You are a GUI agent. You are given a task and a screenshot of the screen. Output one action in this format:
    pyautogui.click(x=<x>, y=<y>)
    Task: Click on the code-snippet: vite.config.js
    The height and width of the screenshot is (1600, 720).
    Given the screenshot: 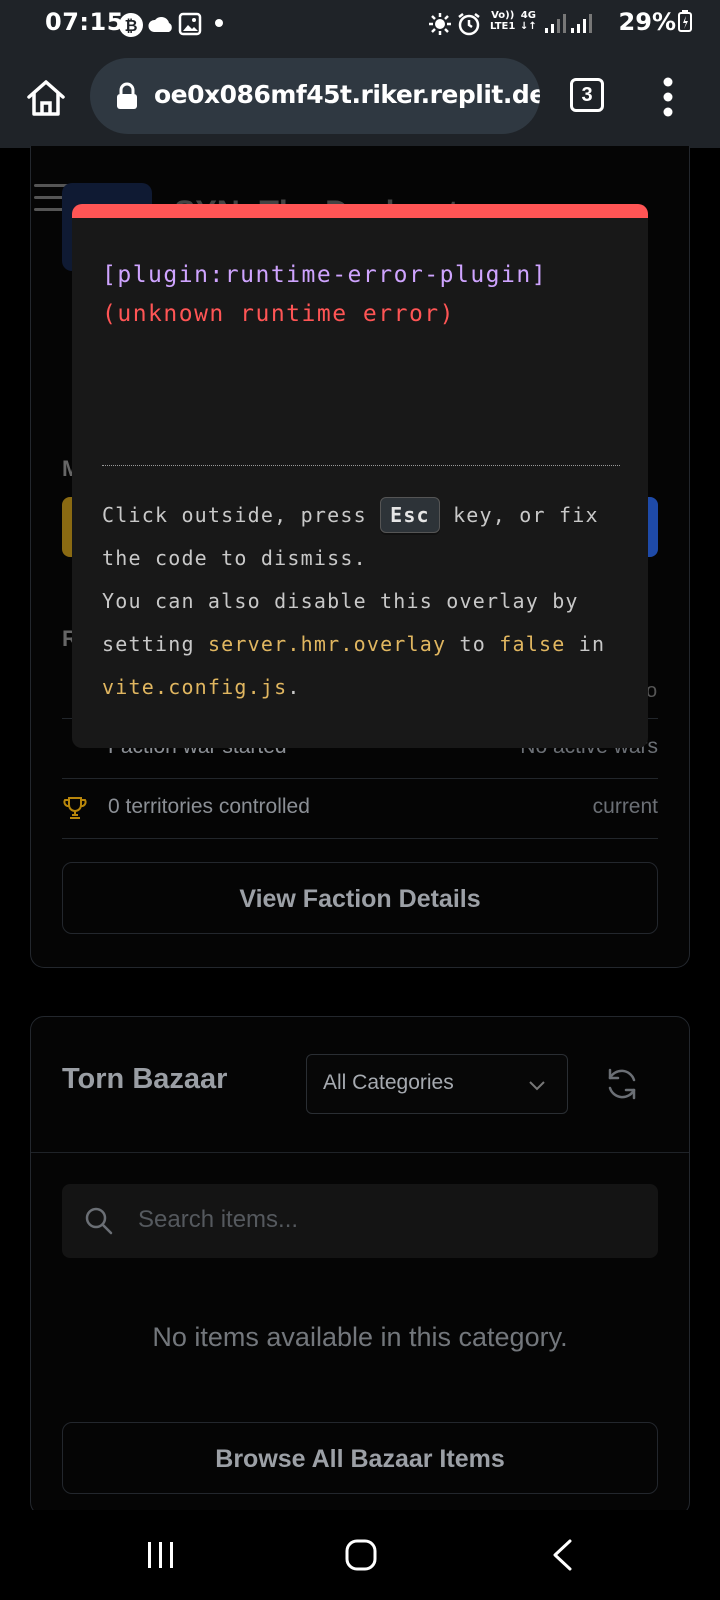 What is the action you would take?
    pyautogui.click(x=195, y=687)
    